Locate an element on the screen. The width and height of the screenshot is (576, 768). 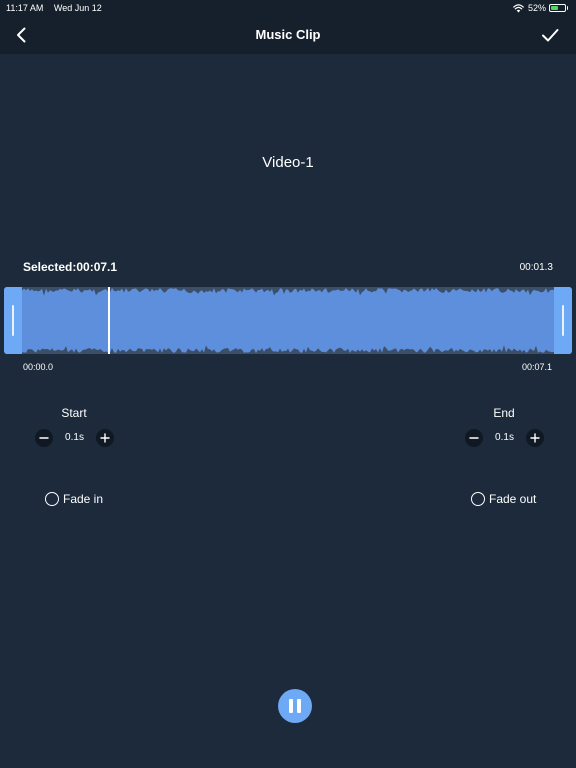
wifi-icon is located at coordinates (518, 7).